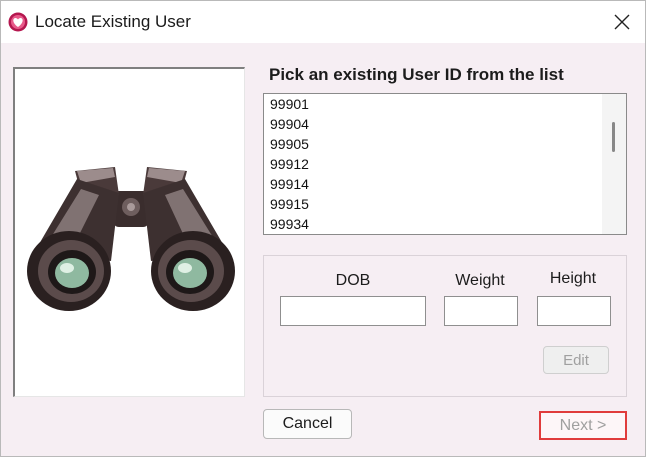  What do you see at coordinates (289, 204) in the screenshot?
I see `list-item: 99915` at bounding box center [289, 204].